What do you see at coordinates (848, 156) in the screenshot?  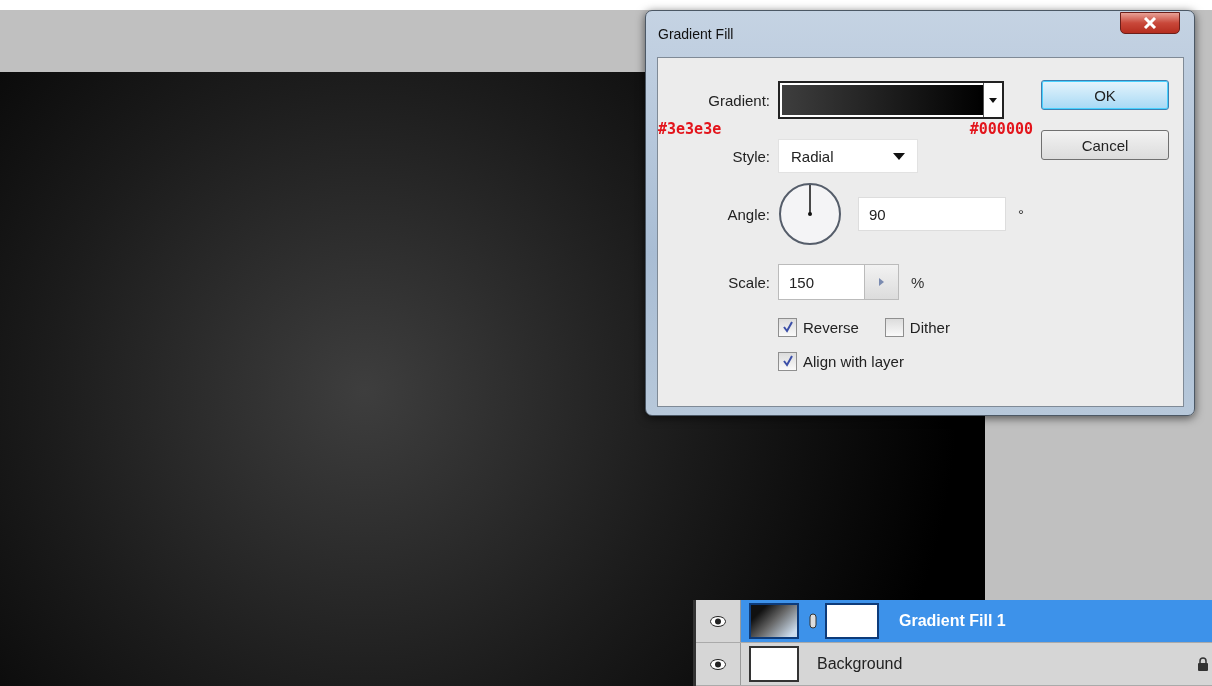 I see `style-select: Radial` at bounding box center [848, 156].